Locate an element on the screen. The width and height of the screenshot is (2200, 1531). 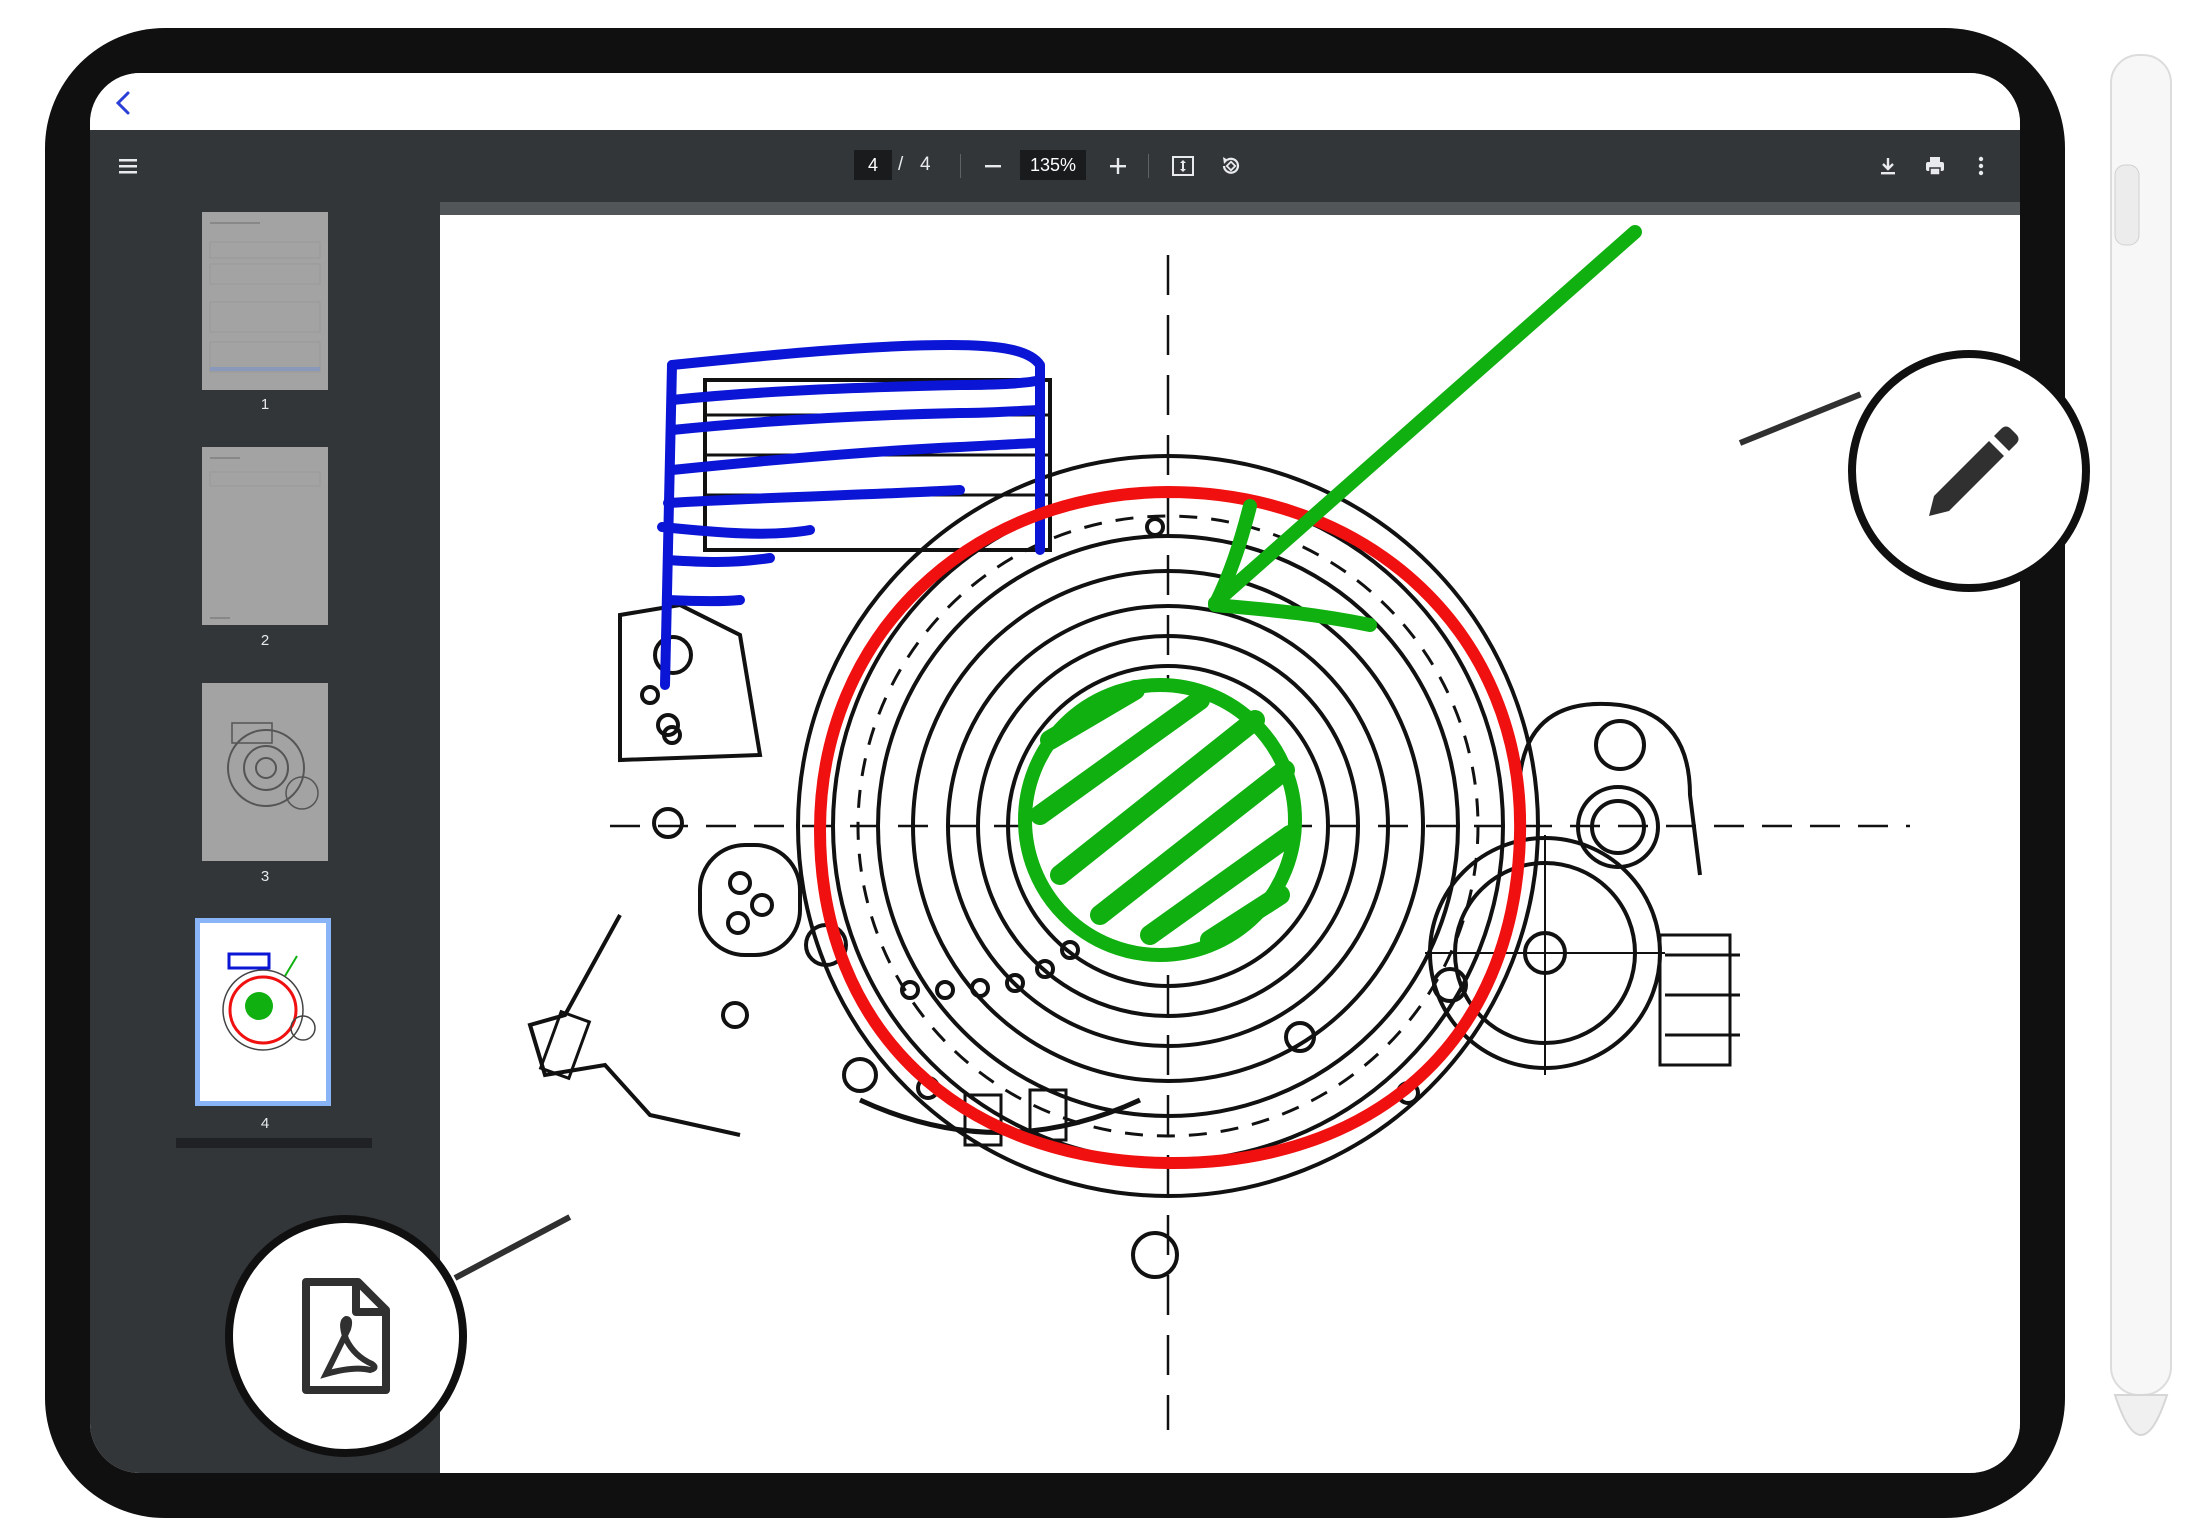
thumbnail-page-4-selected is located at coordinates (263, 1012).